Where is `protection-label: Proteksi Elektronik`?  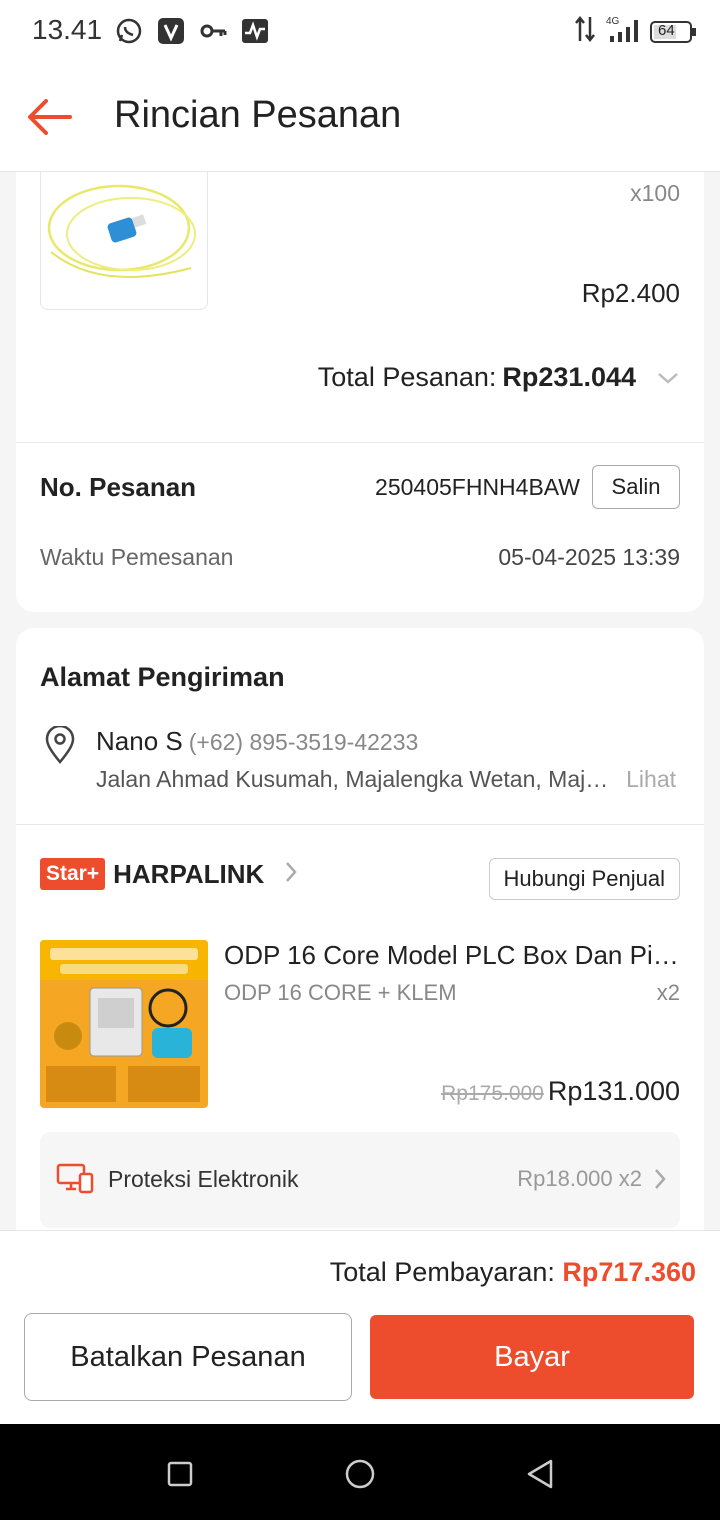 protection-label: Proteksi Elektronik is located at coordinates (203, 1179).